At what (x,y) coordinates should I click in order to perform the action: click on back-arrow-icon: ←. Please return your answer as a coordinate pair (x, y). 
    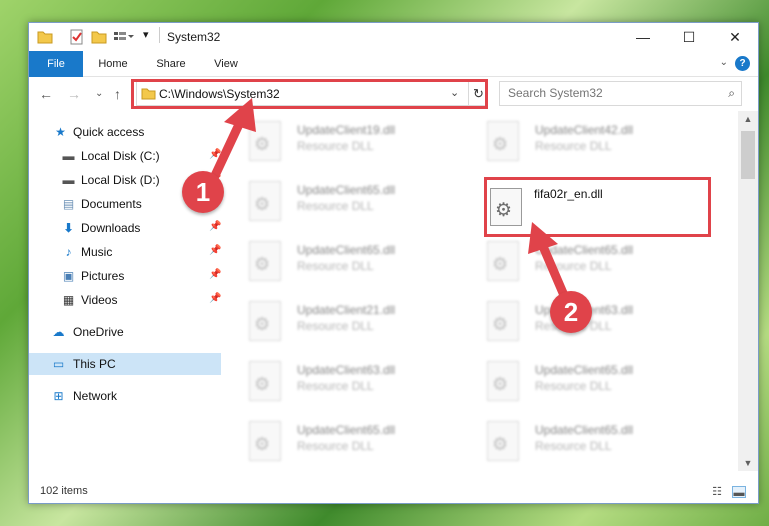
    Looking at the image, I should click on (46, 94).